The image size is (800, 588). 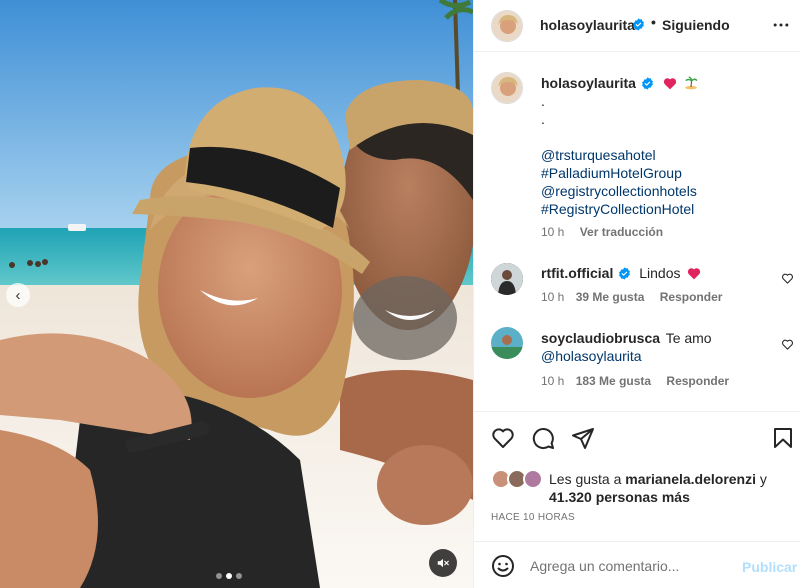 I want to click on bookmark-icon, so click(x=783, y=438).